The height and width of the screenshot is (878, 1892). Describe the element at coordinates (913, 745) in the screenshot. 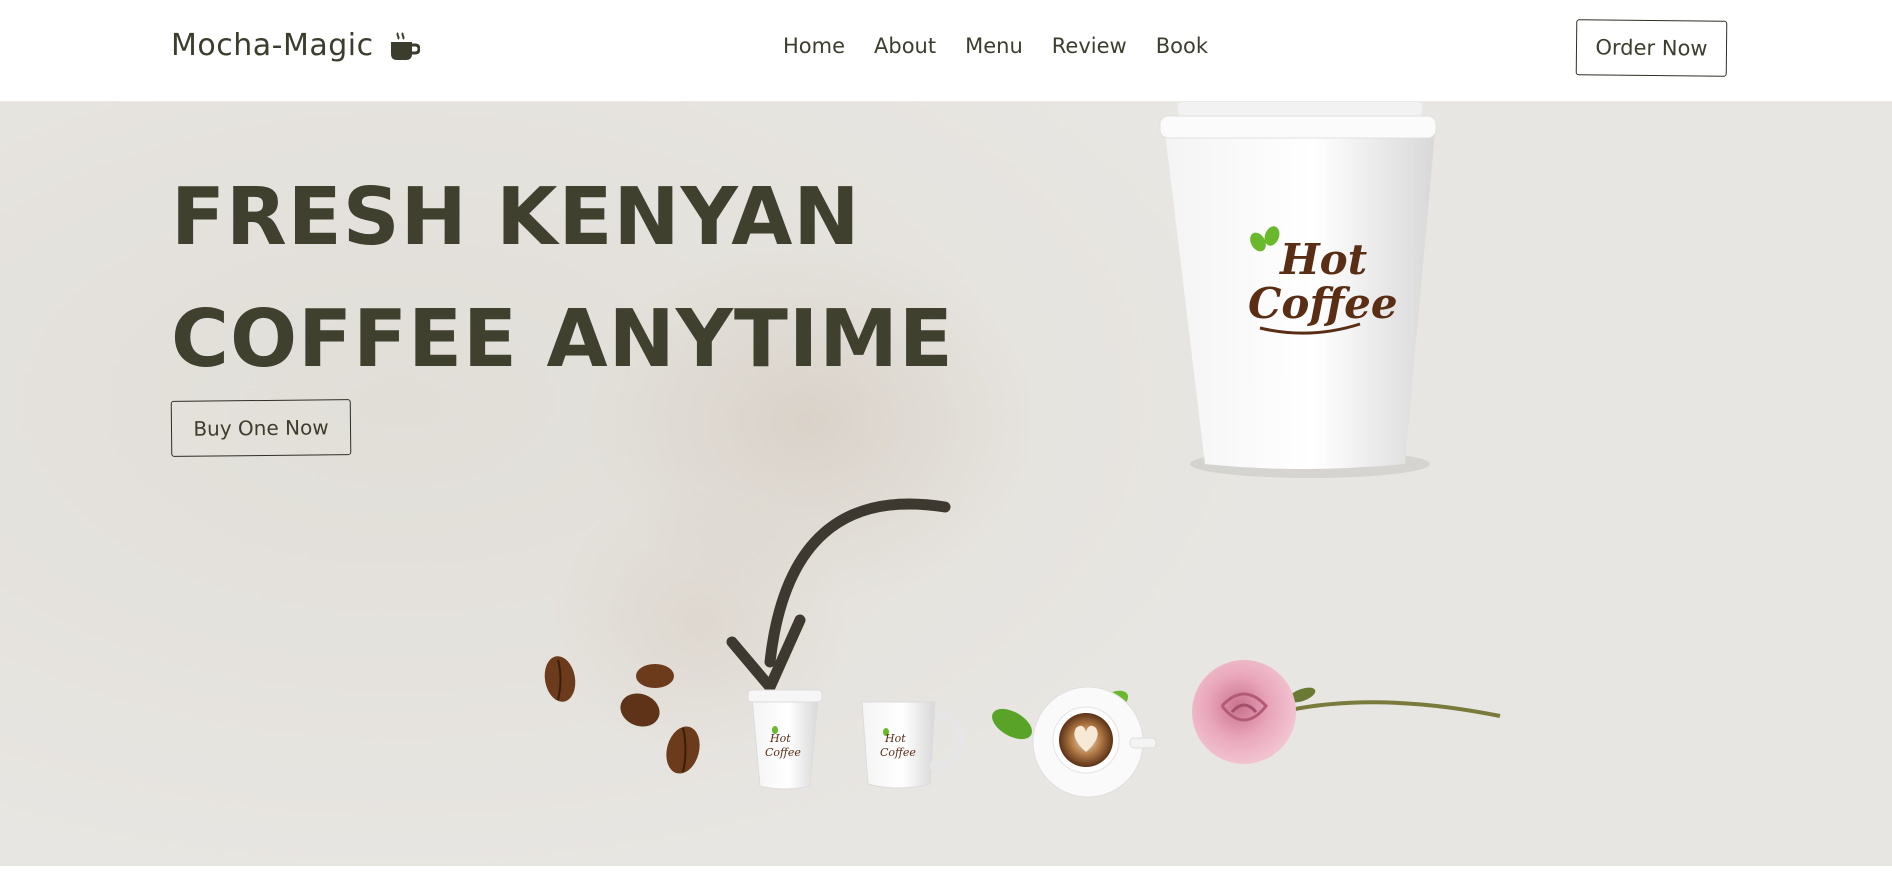

I see `coffee-mug: Hot Coffee` at that location.